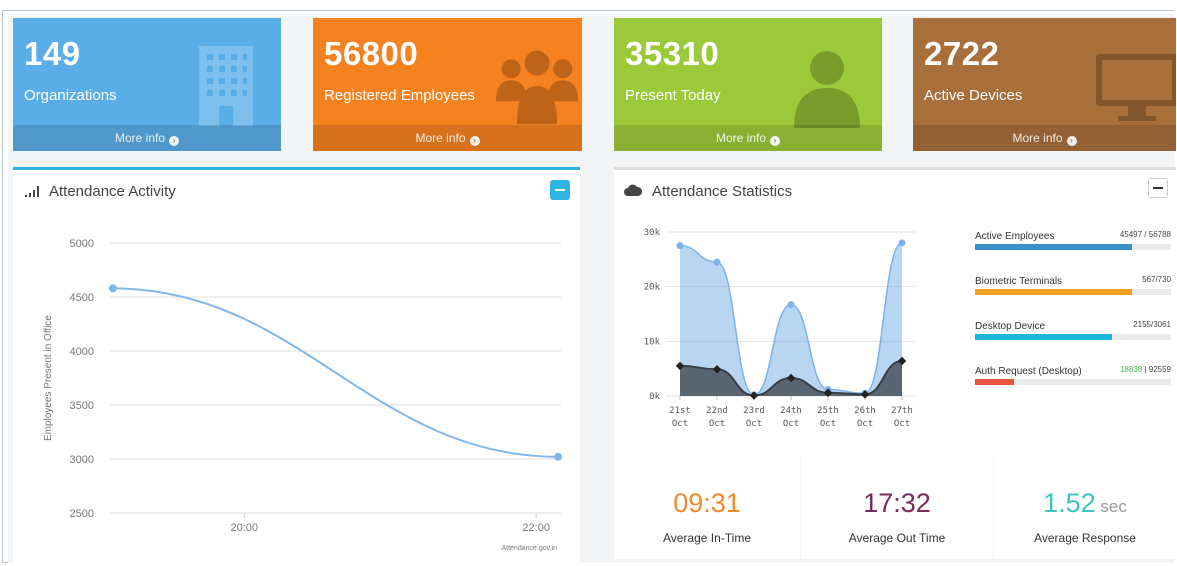 This screenshot has width=1177, height=566. I want to click on x-tick-label: 23rd, so click(754, 411).